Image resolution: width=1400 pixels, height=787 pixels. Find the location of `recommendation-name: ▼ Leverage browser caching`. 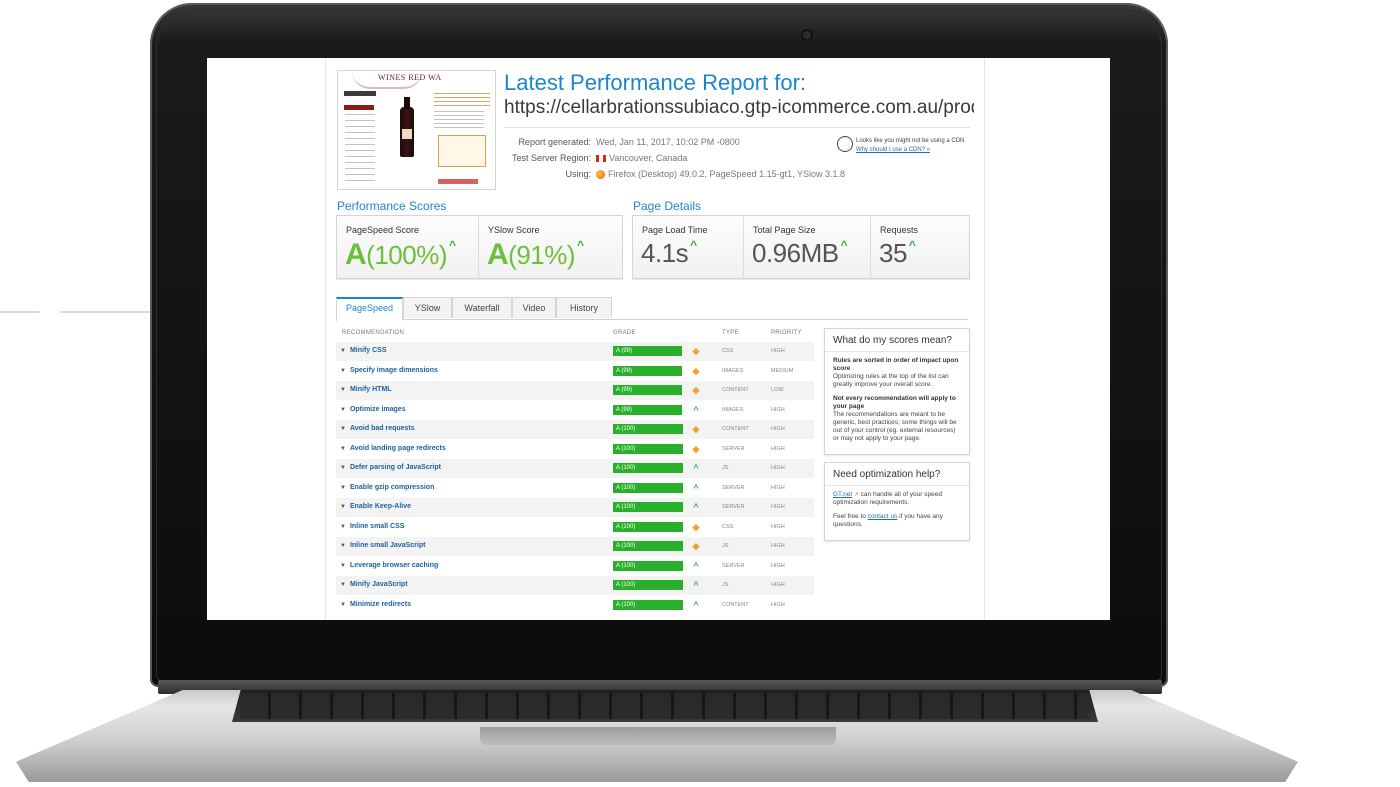

recommendation-name: ▼ Leverage browser caching is located at coordinates (389, 565).